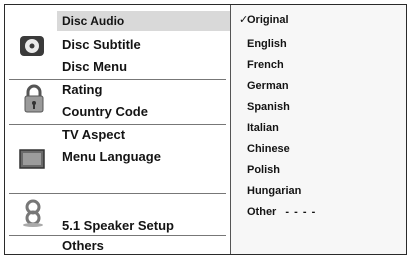 This screenshot has height=259, width=412. What do you see at coordinates (268, 149) in the screenshot?
I see `option-chinese: Chinese` at bounding box center [268, 149].